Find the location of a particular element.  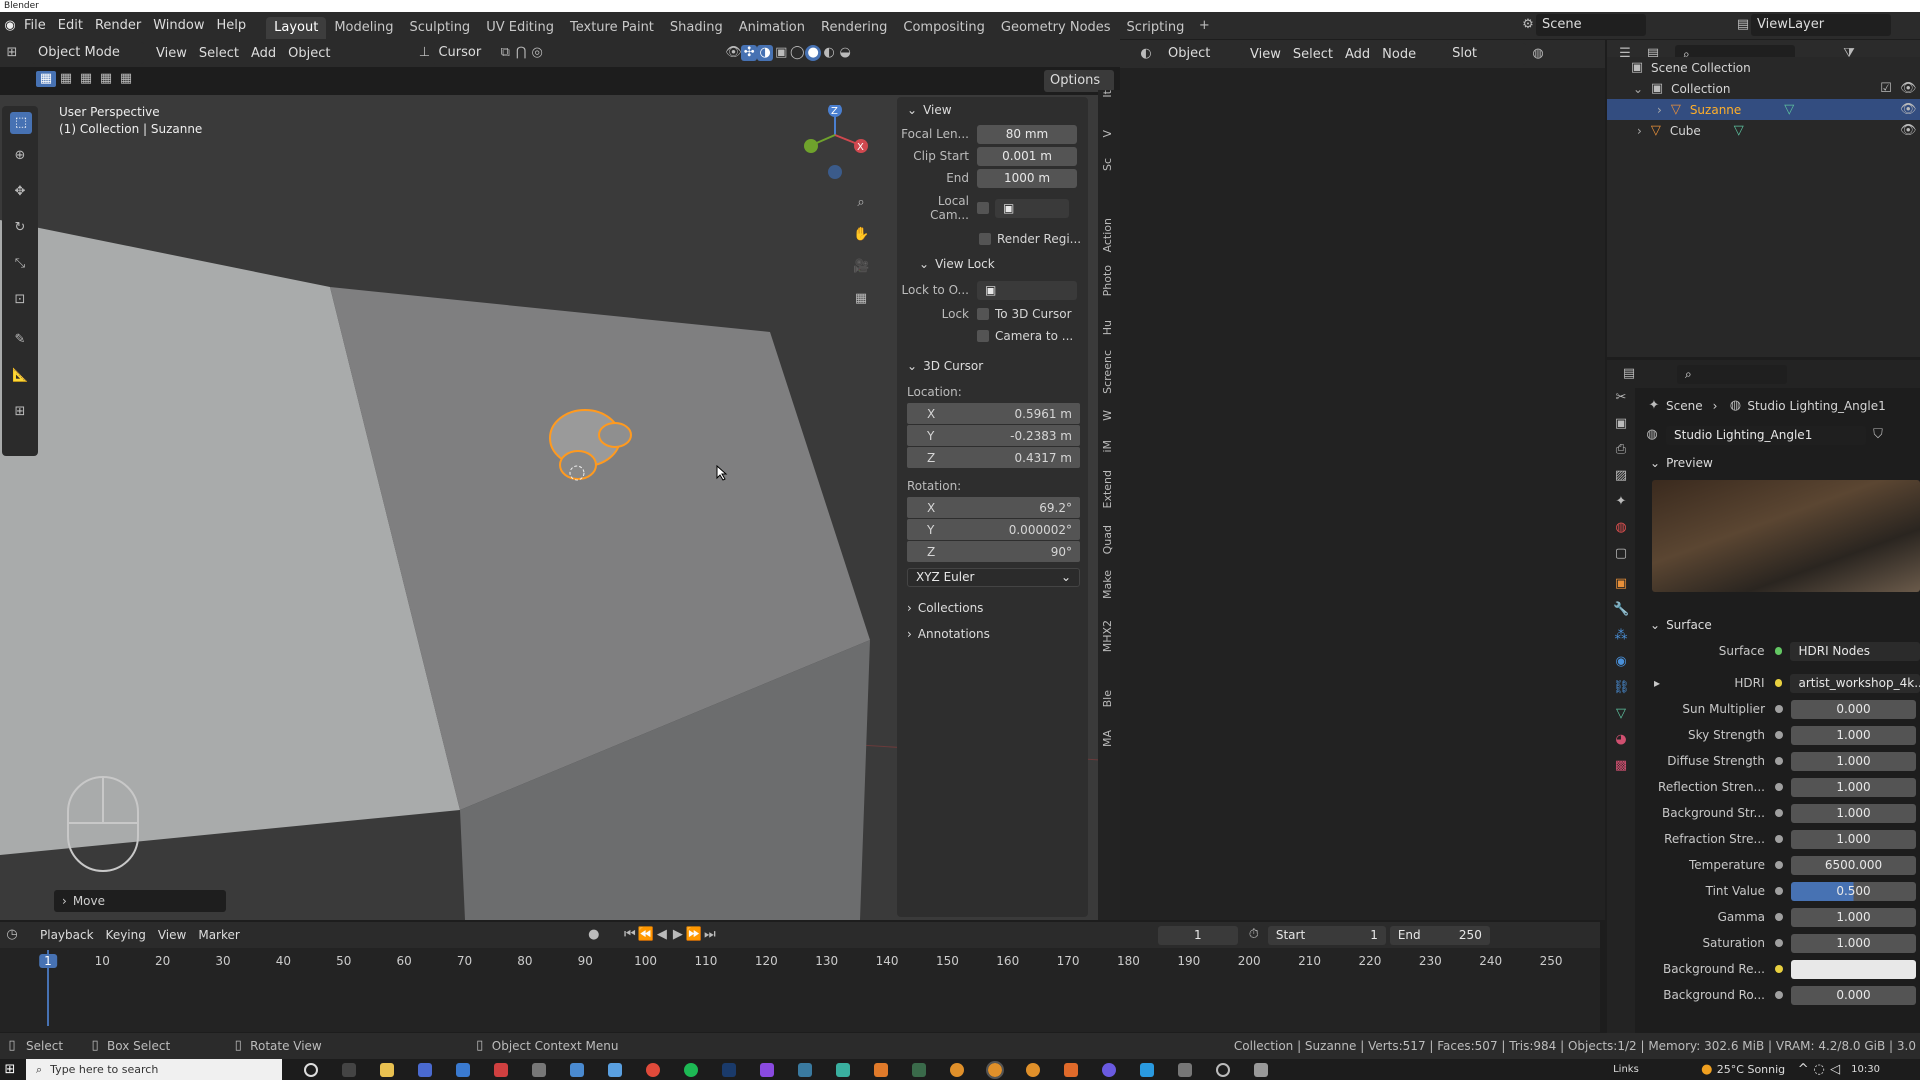

timeline-menu-marker: Marker is located at coordinates (218, 935).